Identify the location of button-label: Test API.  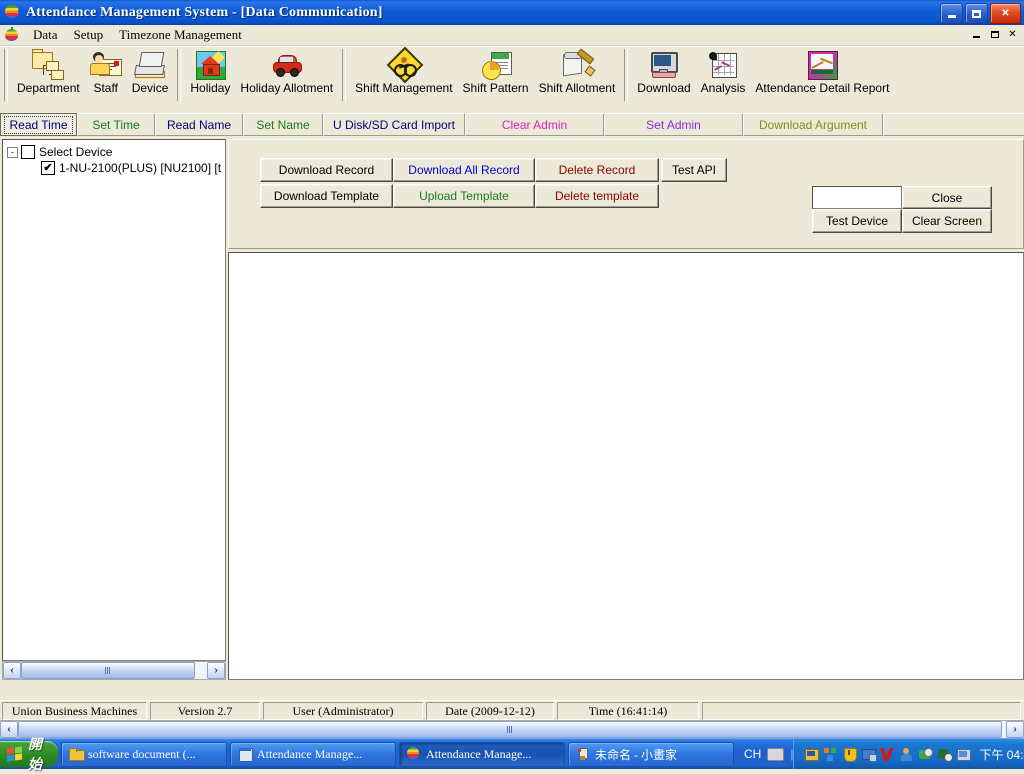
(694, 170).